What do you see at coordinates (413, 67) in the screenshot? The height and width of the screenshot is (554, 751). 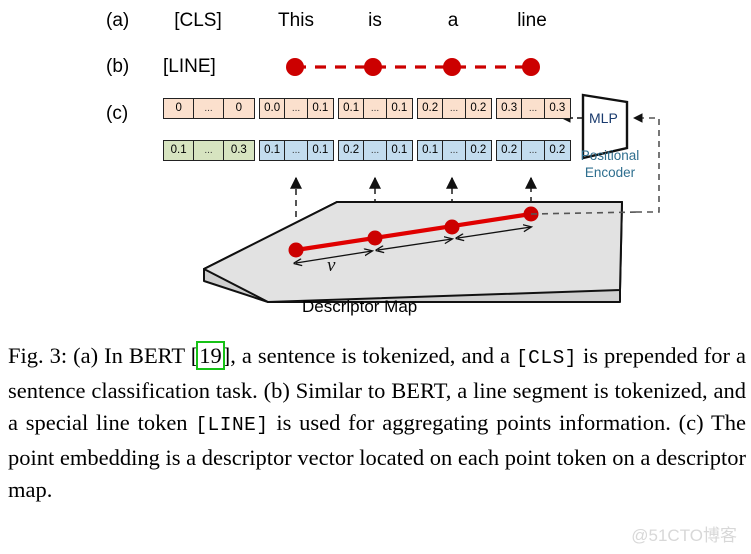 I see `line-token-points` at bounding box center [413, 67].